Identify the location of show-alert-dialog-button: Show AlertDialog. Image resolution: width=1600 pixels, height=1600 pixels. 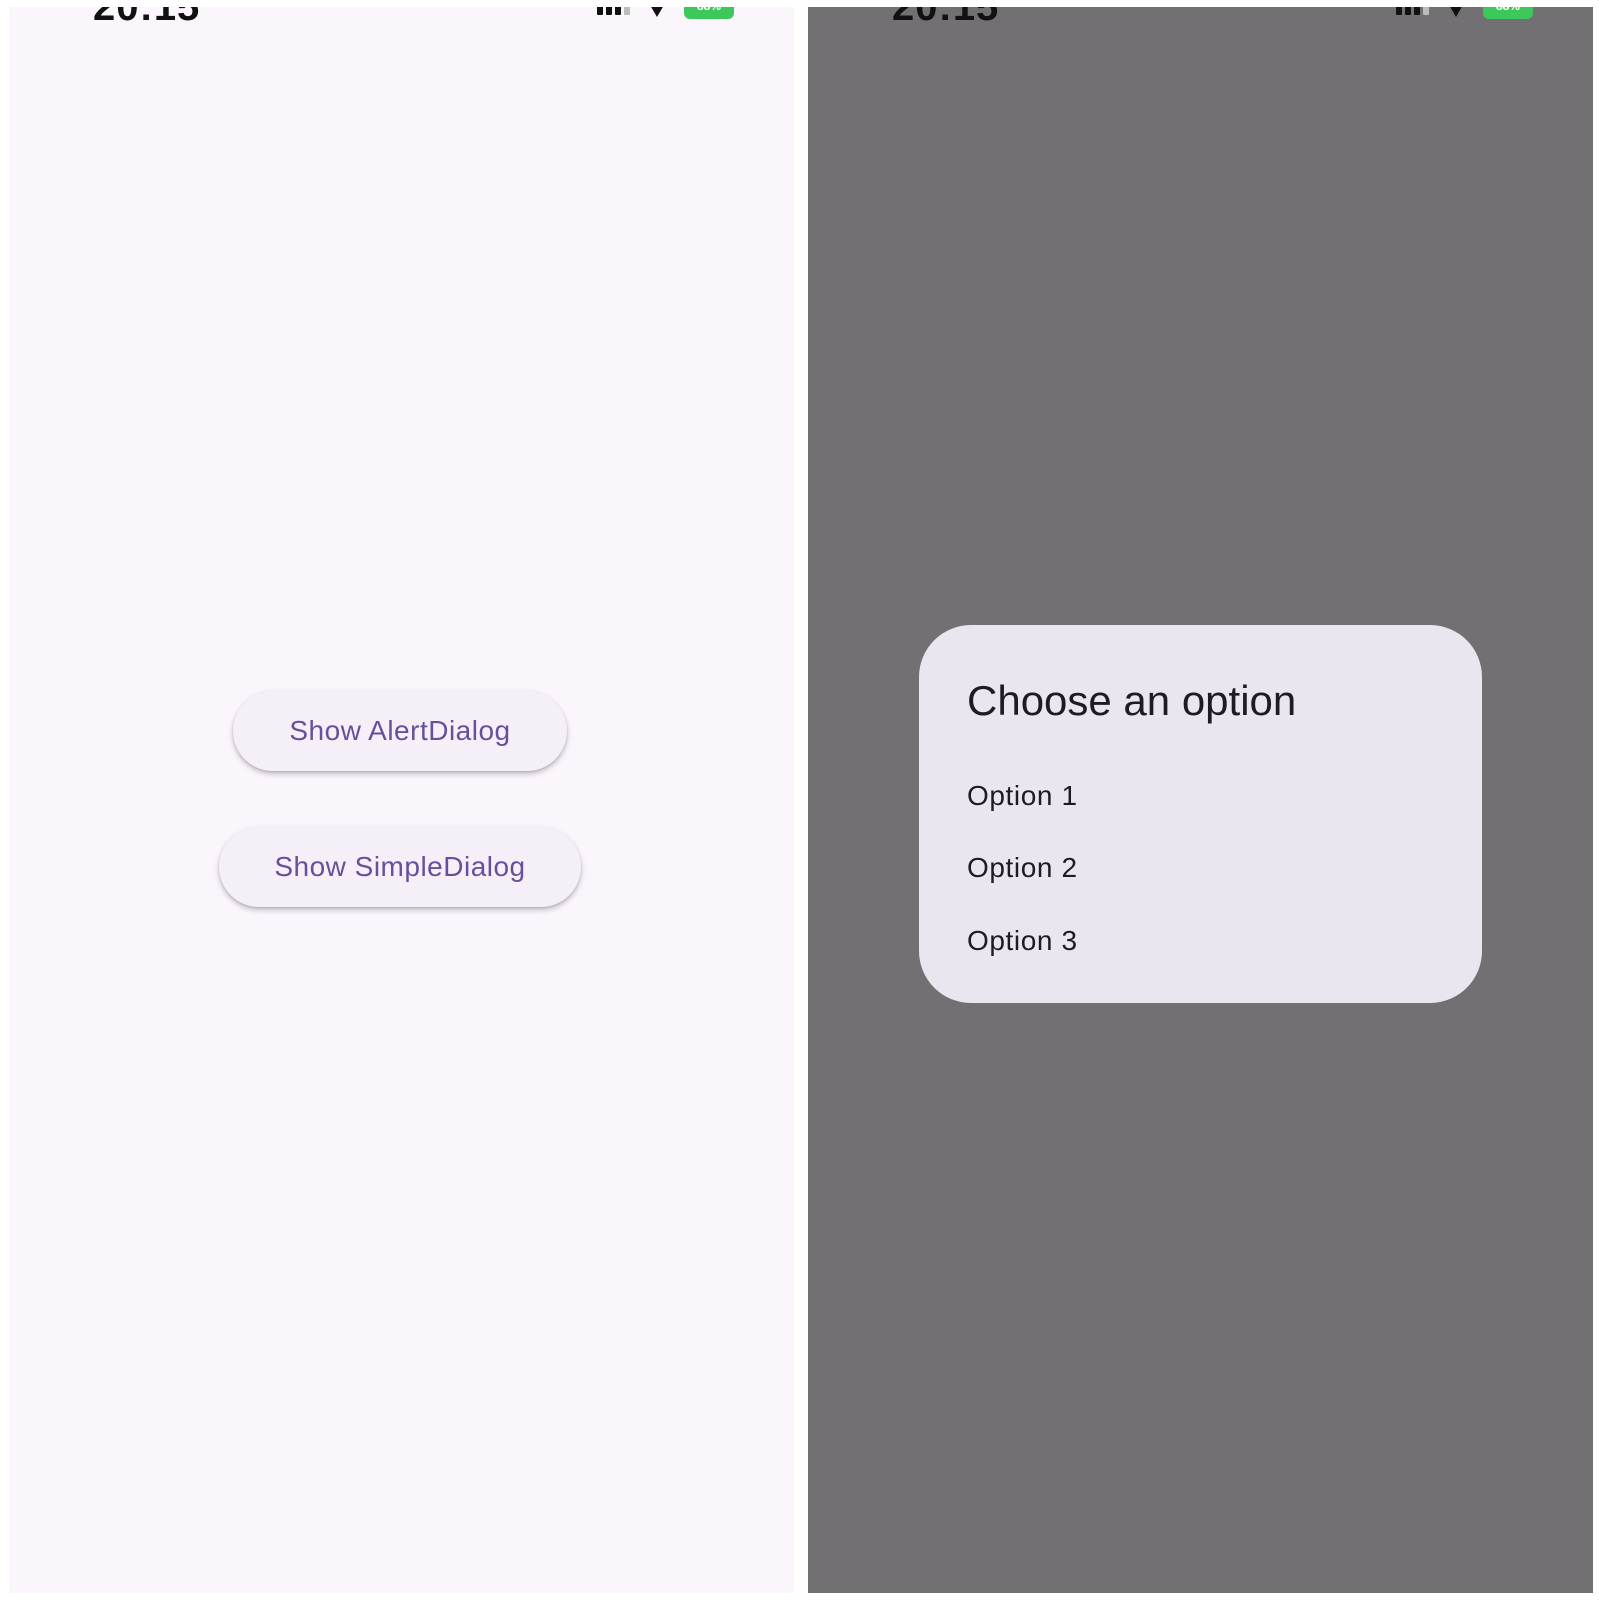
(400, 731).